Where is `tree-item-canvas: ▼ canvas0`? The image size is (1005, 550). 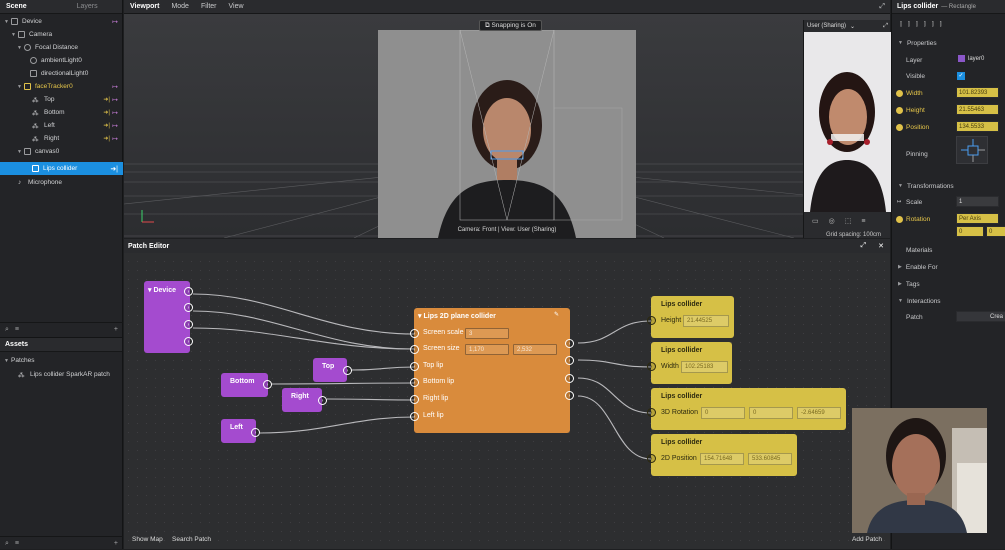
tree-item-canvas: ▼ canvas0 is located at coordinates (61, 151).